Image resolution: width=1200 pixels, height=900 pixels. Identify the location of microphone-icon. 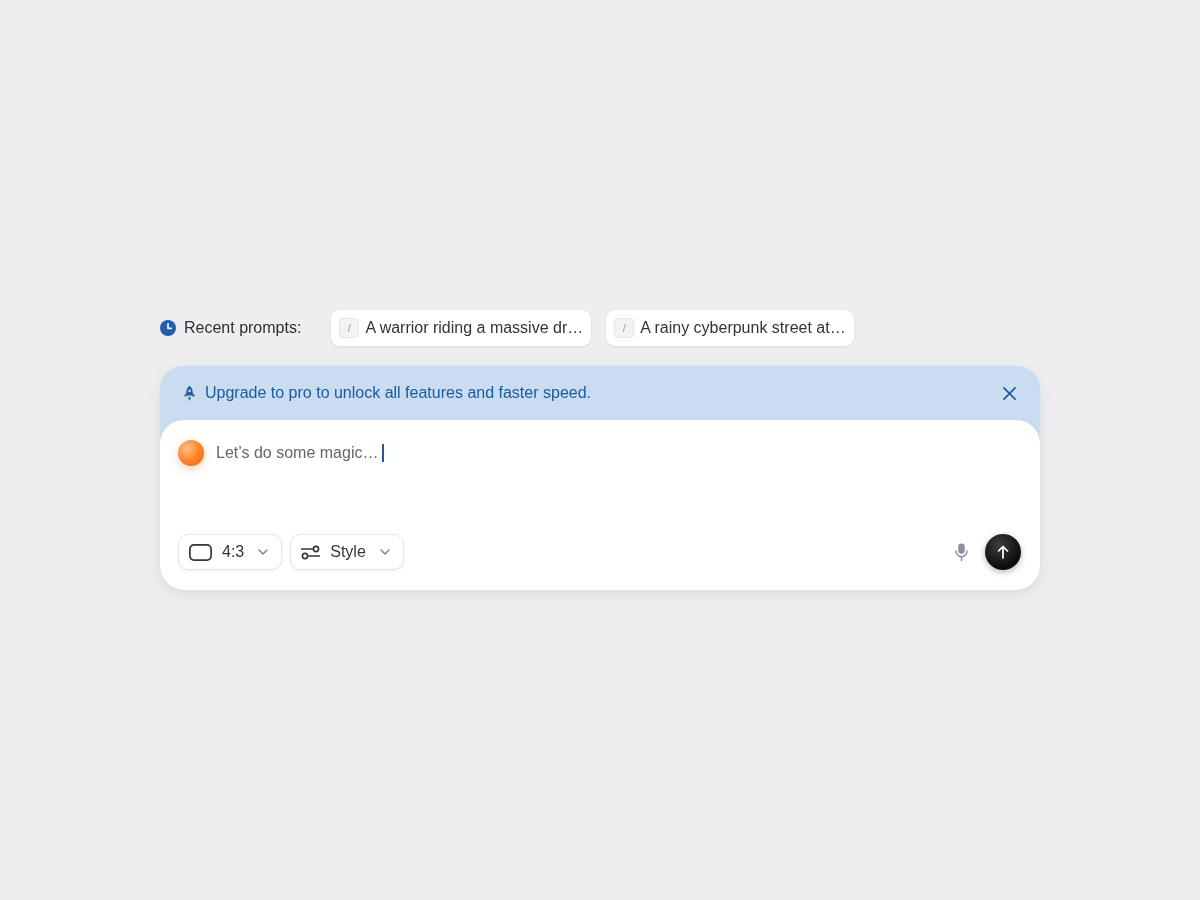
(961, 552).